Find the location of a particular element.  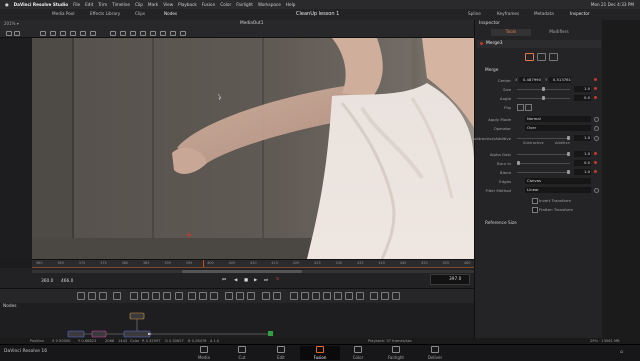

burn-in-knob is located at coordinates (518, 163).